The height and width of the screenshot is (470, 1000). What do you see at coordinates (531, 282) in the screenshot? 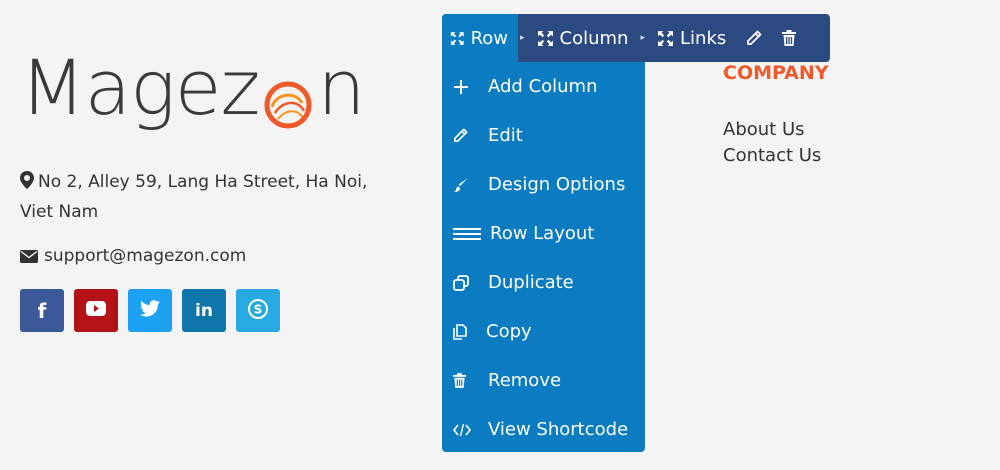
I see `menu-item-label: Duplicate` at bounding box center [531, 282].